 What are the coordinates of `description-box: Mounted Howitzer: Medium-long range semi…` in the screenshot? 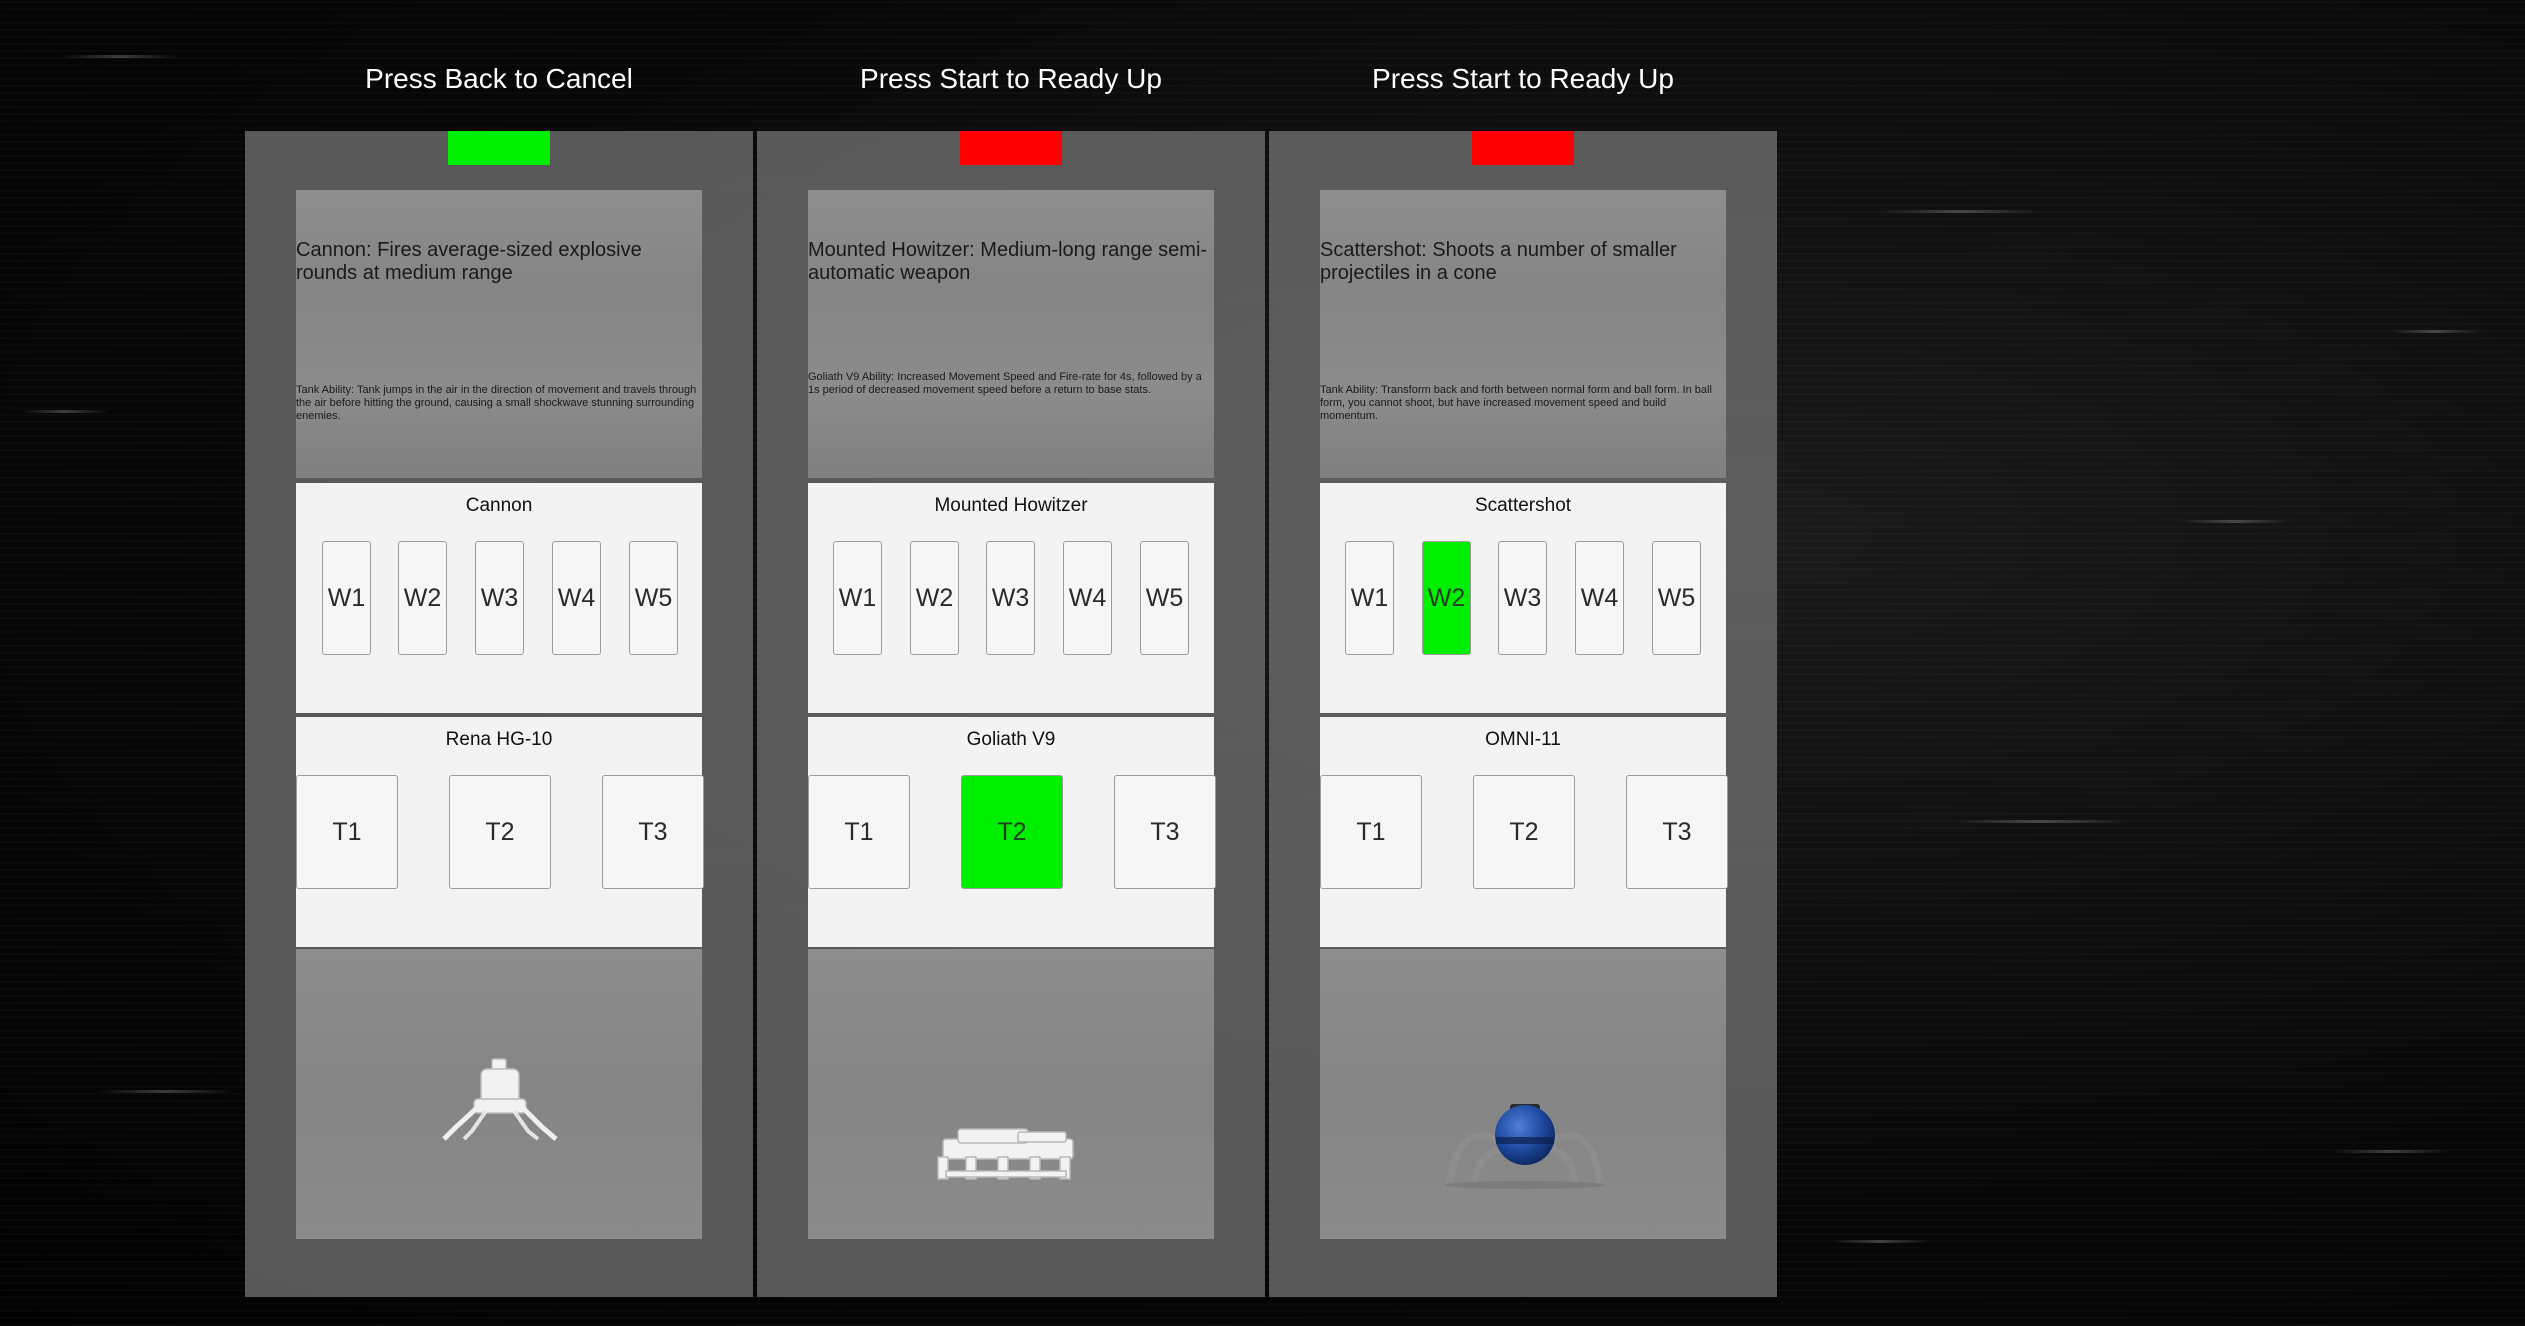 It's located at (1011, 334).